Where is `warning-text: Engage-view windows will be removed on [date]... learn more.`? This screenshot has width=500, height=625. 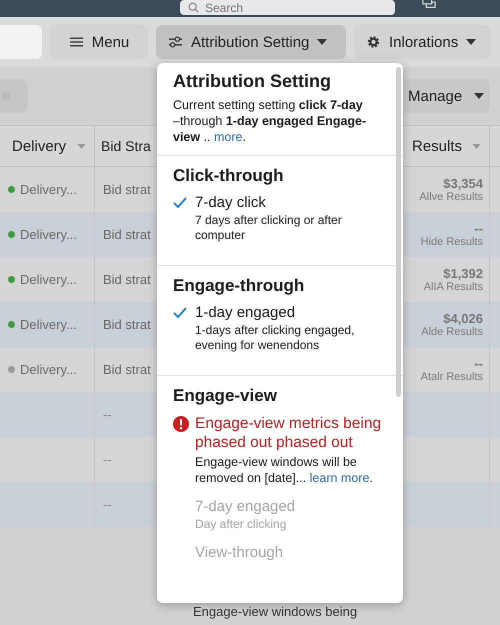
warning-text: Engage-view windows will be removed on [date]... learn more. is located at coordinates (284, 470).